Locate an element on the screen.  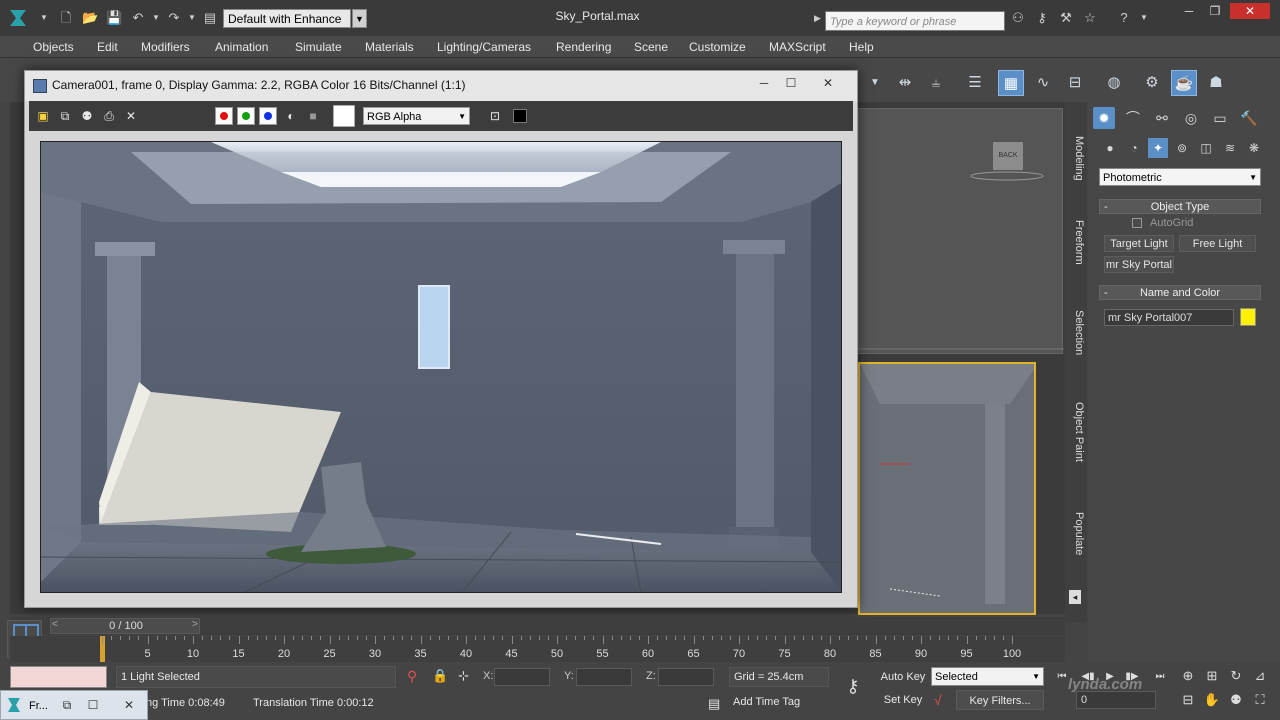
help-arrow-icon: ▼ is located at coordinates (1144, 18).